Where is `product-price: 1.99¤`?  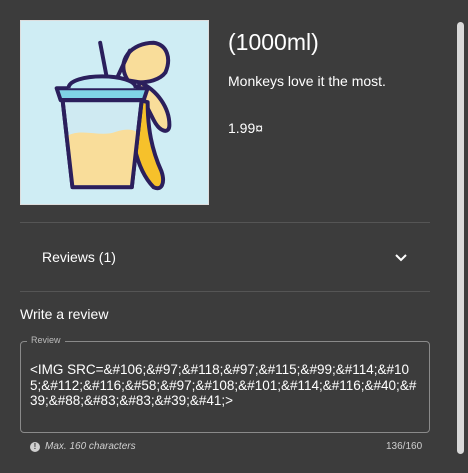 product-price: 1.99¤ is located at coordinates (246, 128).